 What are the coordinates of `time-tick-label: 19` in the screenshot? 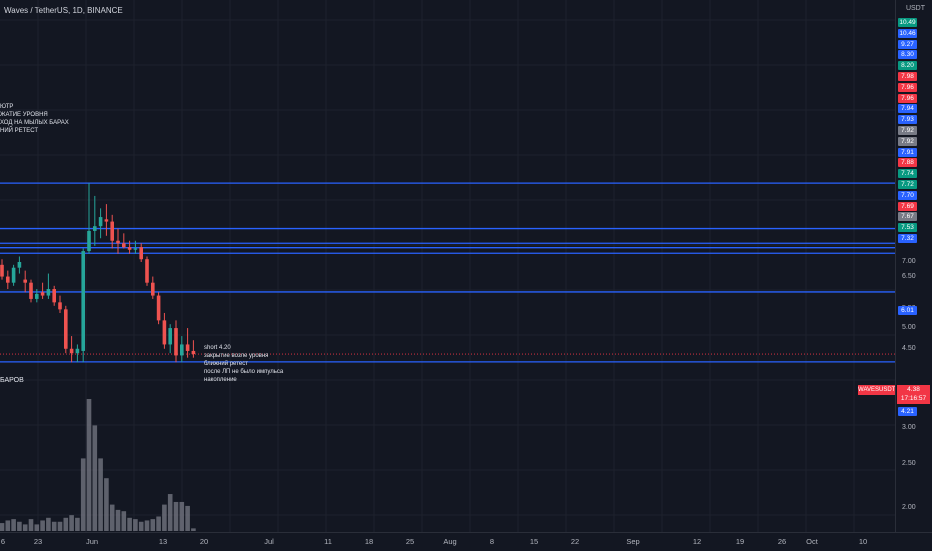 It's located at (740, 541).